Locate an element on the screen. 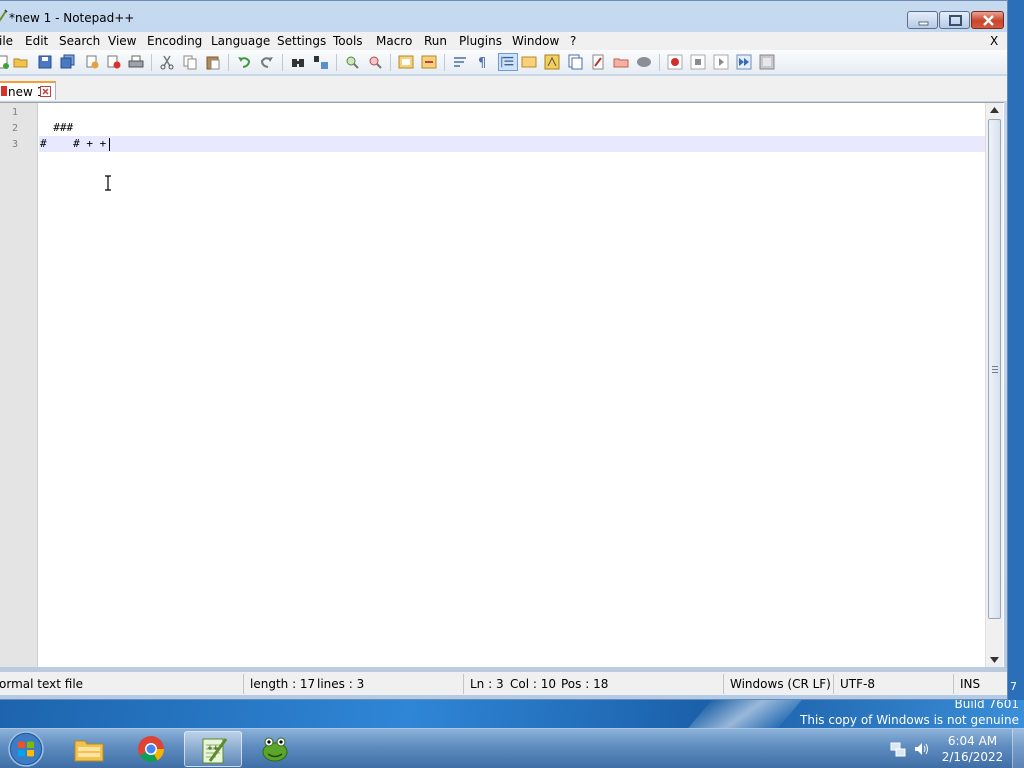 This screenshot has width=1024, height=768. record-macro-icon is located at coordinates (675, 62).